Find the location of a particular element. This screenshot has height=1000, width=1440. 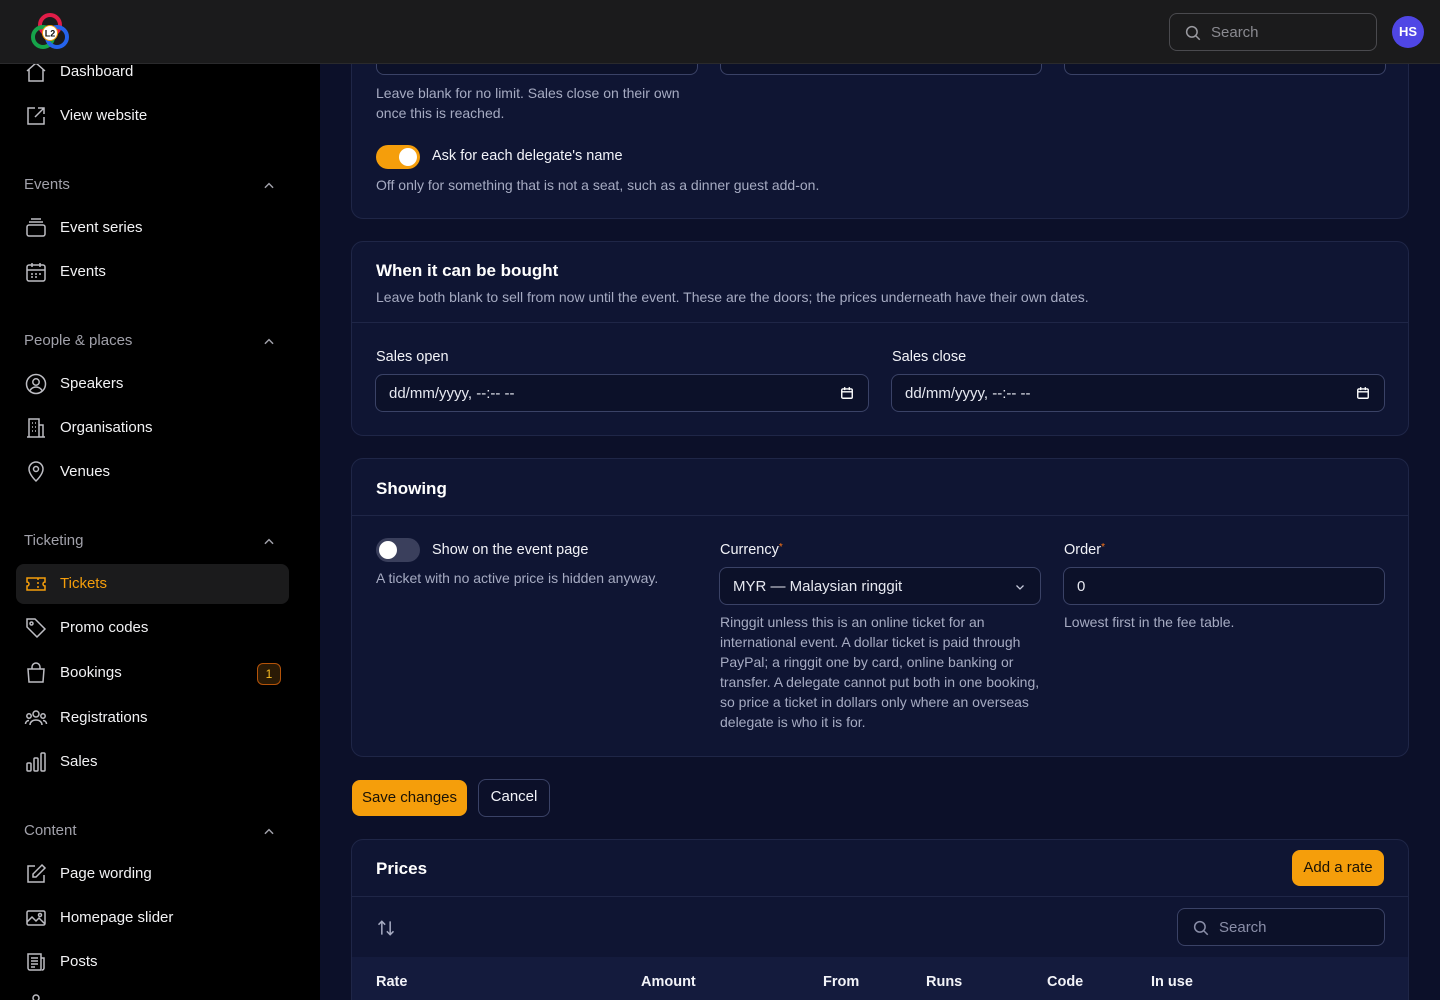

newspaper-icon is located at coordinates (36, 962).